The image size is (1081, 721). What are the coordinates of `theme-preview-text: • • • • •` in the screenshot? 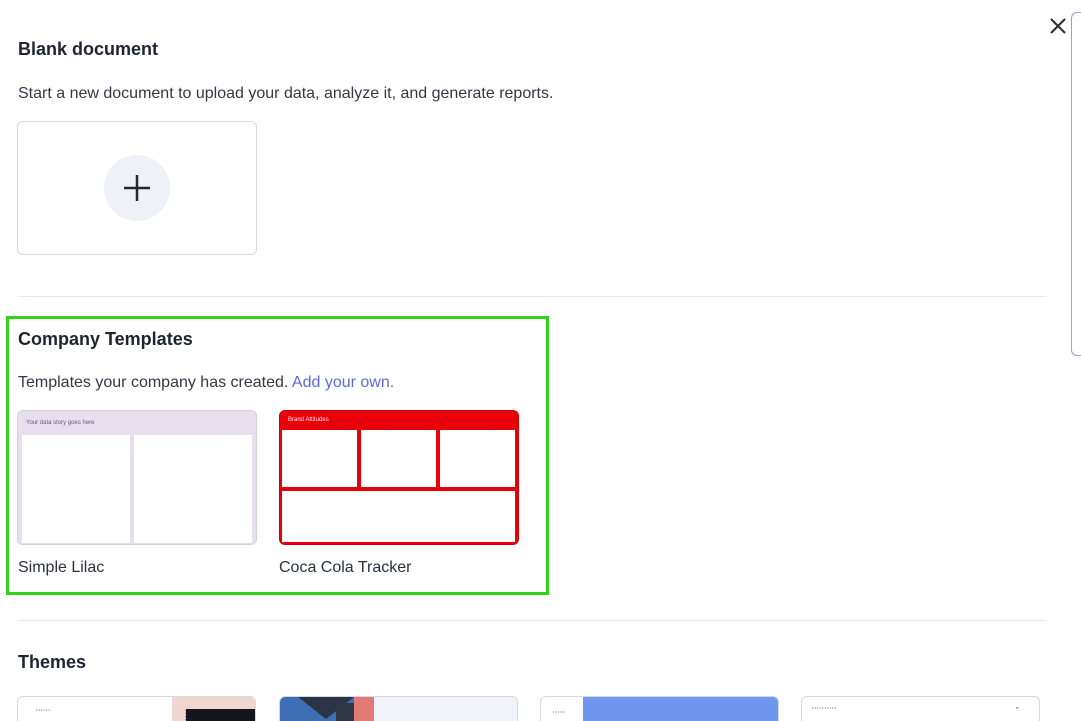 It's located at (559, 711).